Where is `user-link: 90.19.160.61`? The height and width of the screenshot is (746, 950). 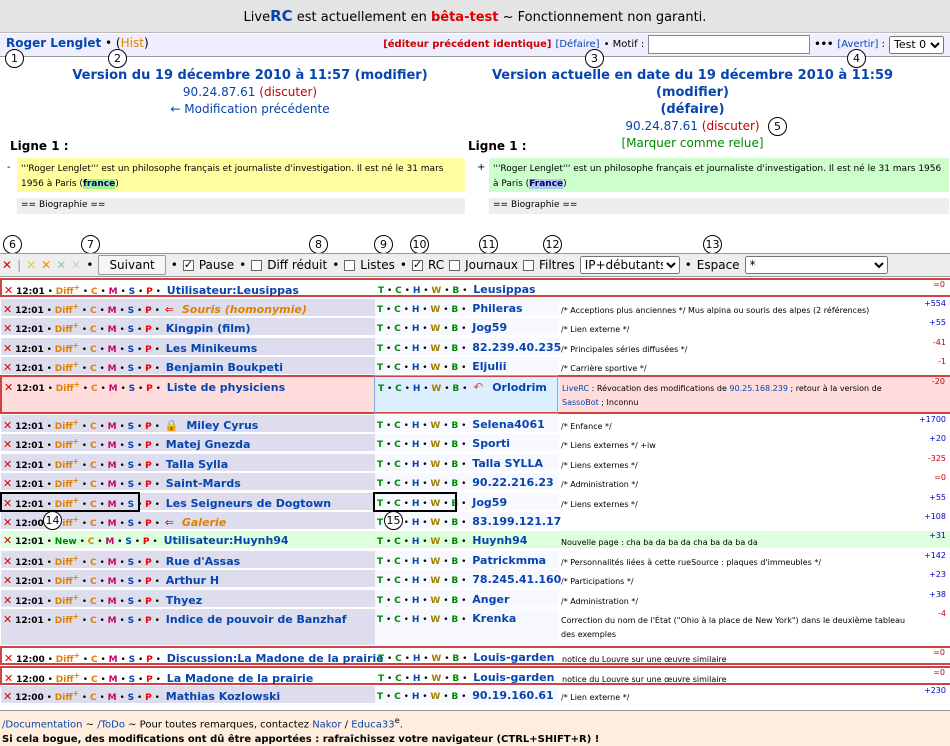
user-link: 90.19.160.61 is located at coordinates (512, 695).